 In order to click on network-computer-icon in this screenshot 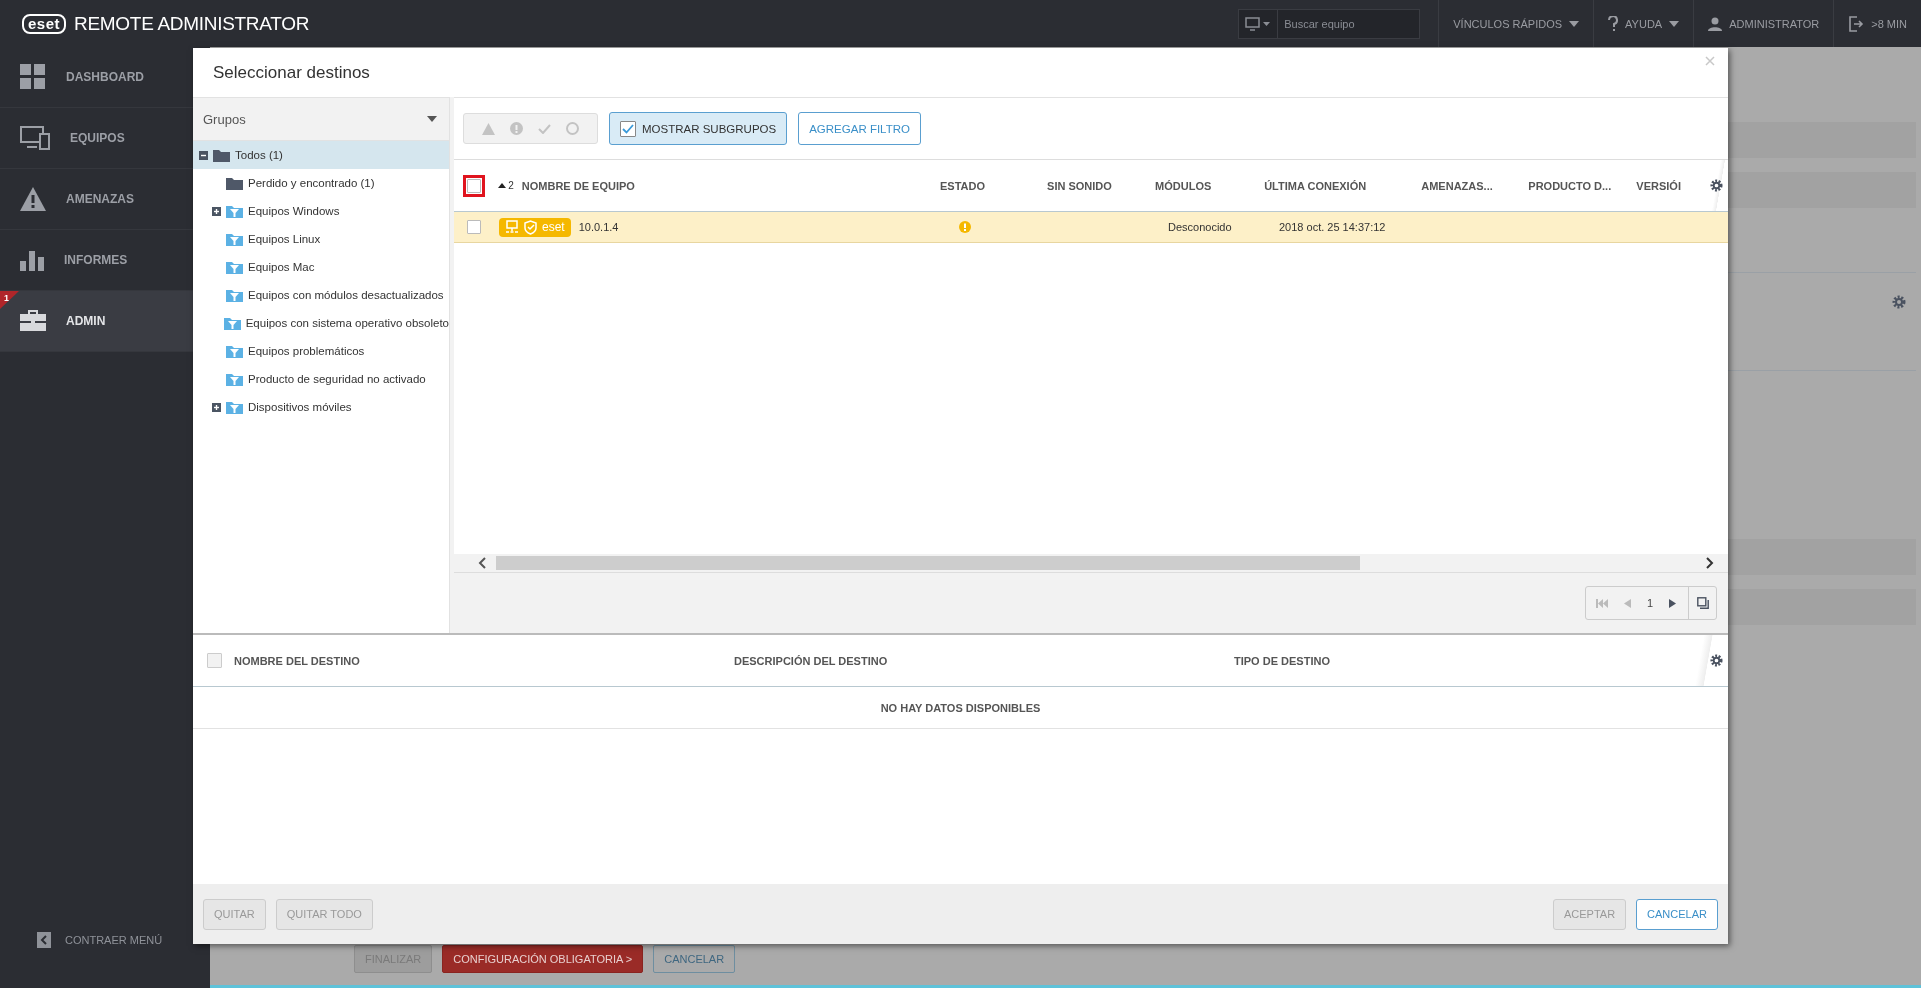, I will do `click(512, 227)`.